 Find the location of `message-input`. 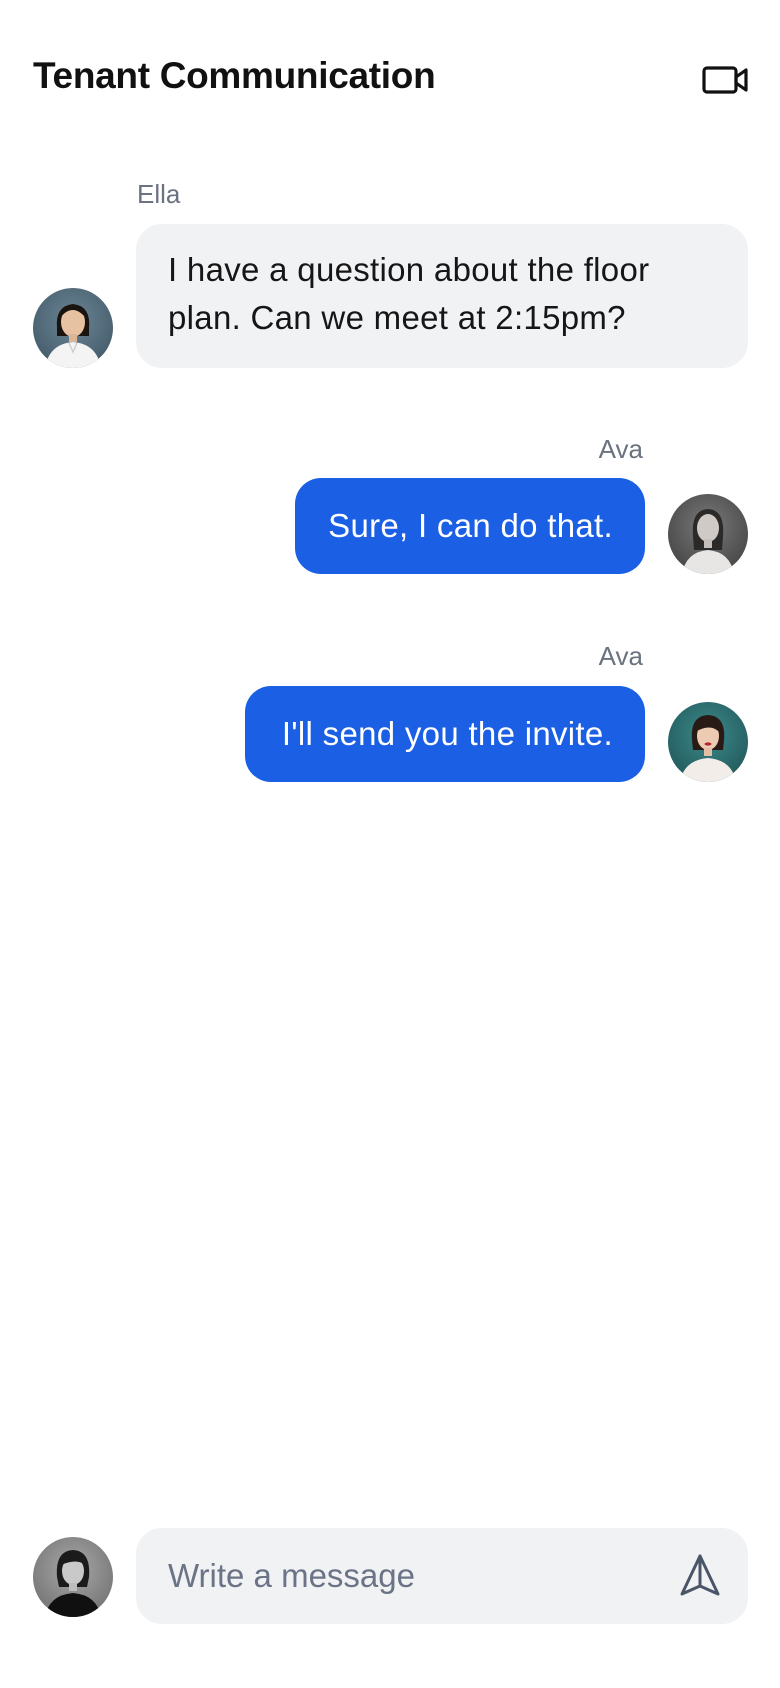

message-input is located at coordinates (403, 1576).